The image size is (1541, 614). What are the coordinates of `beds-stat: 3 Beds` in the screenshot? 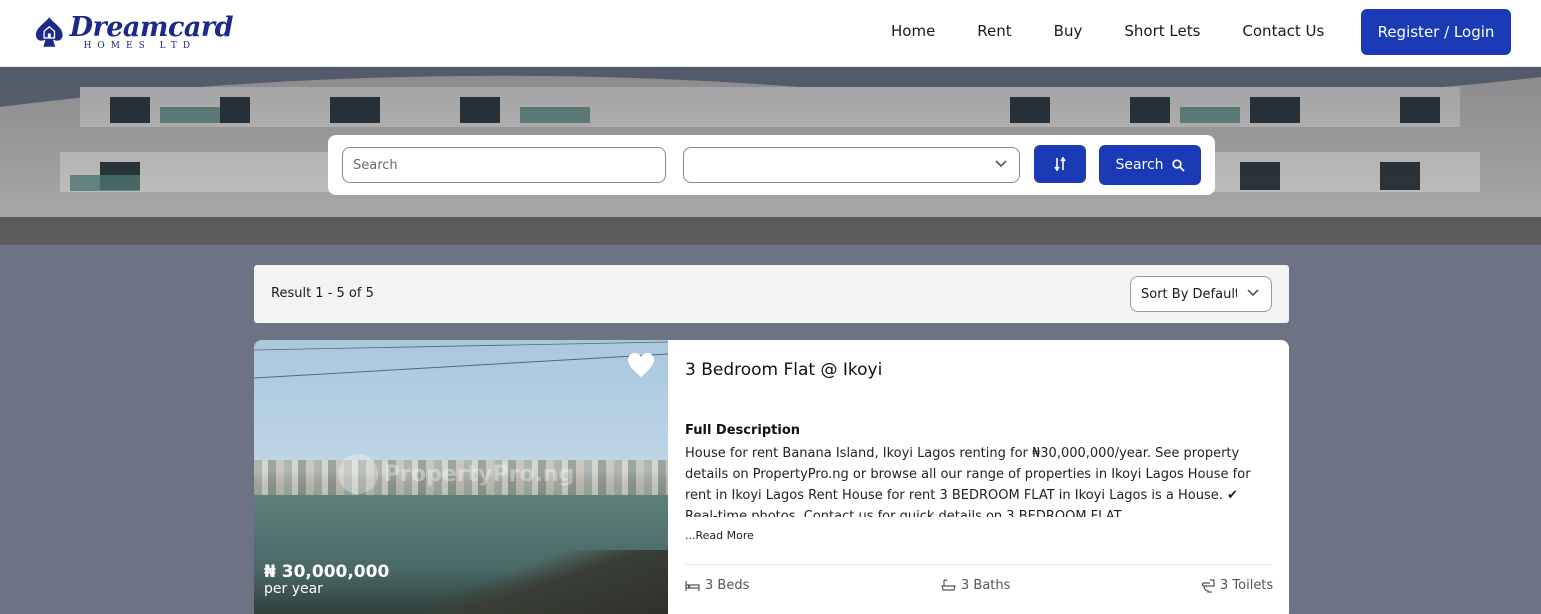 It's located at (717, 585).